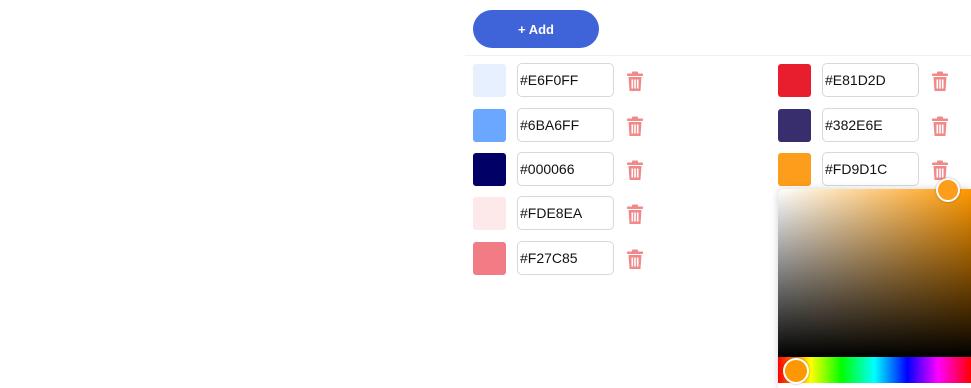 Image resolution: width=971 pixels, height=388 pixels. I want to click on add-color-button: + Add, so click(536, 29).